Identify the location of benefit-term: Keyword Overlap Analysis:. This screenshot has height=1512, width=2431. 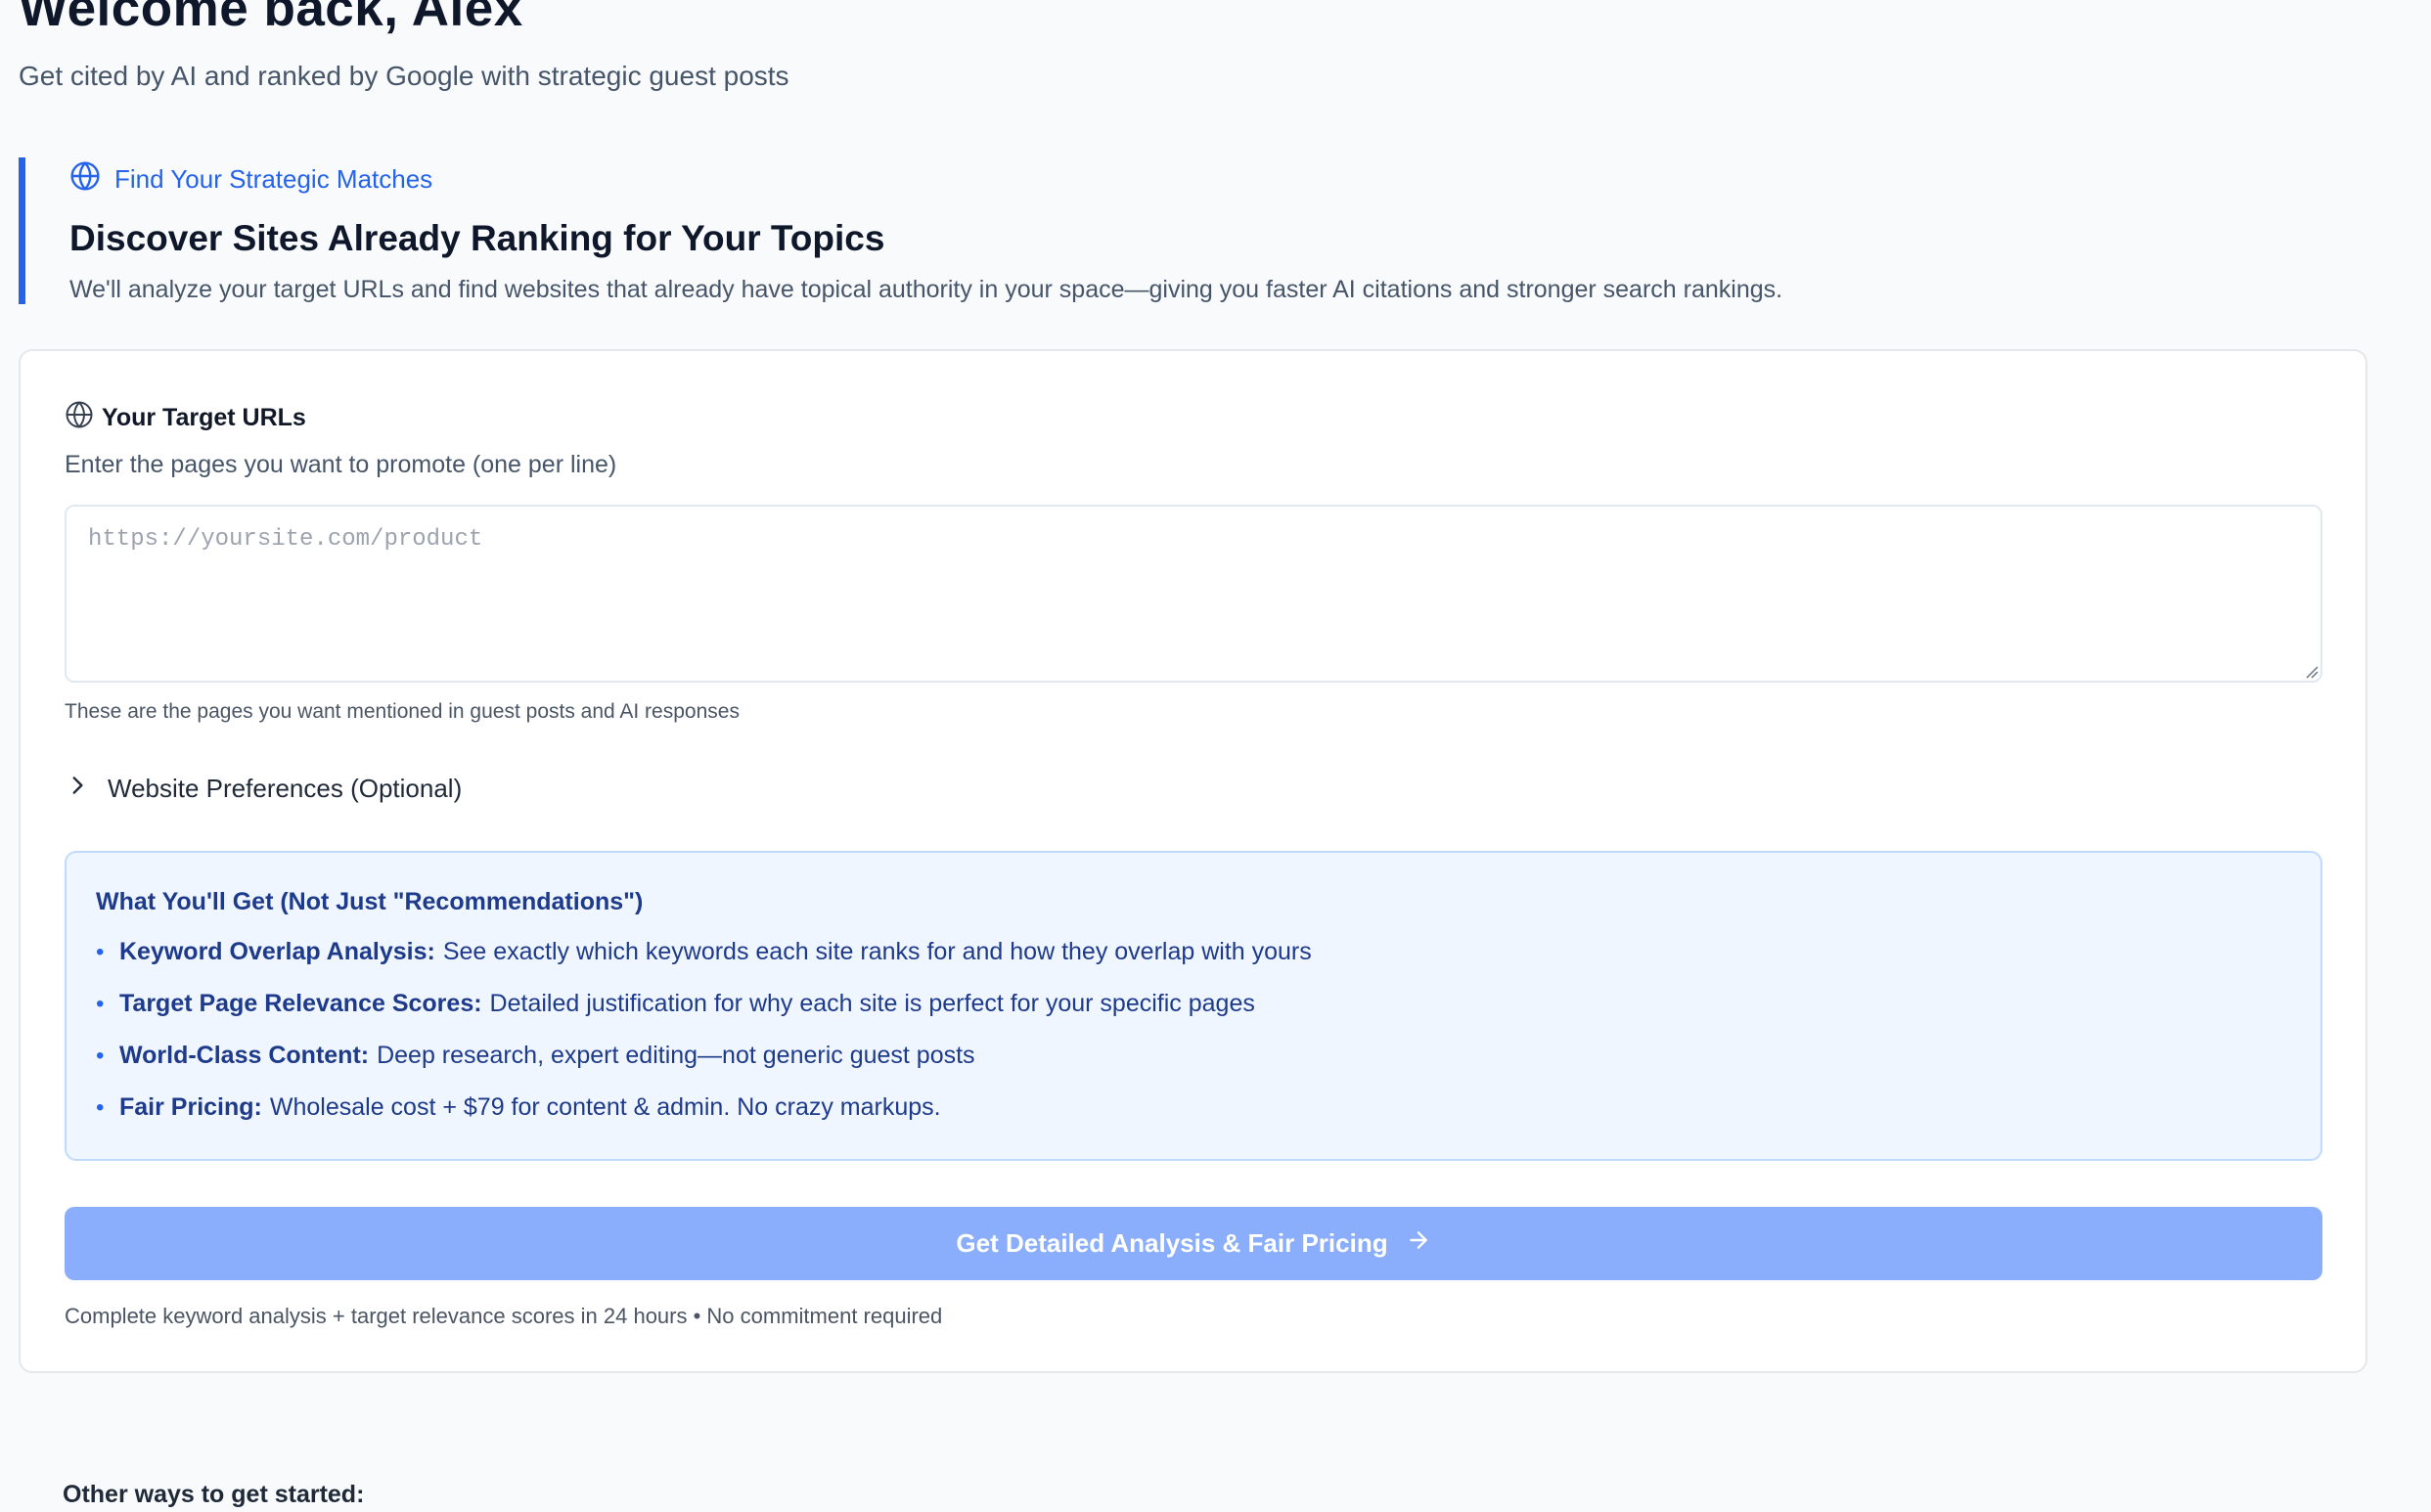
(277, 952).